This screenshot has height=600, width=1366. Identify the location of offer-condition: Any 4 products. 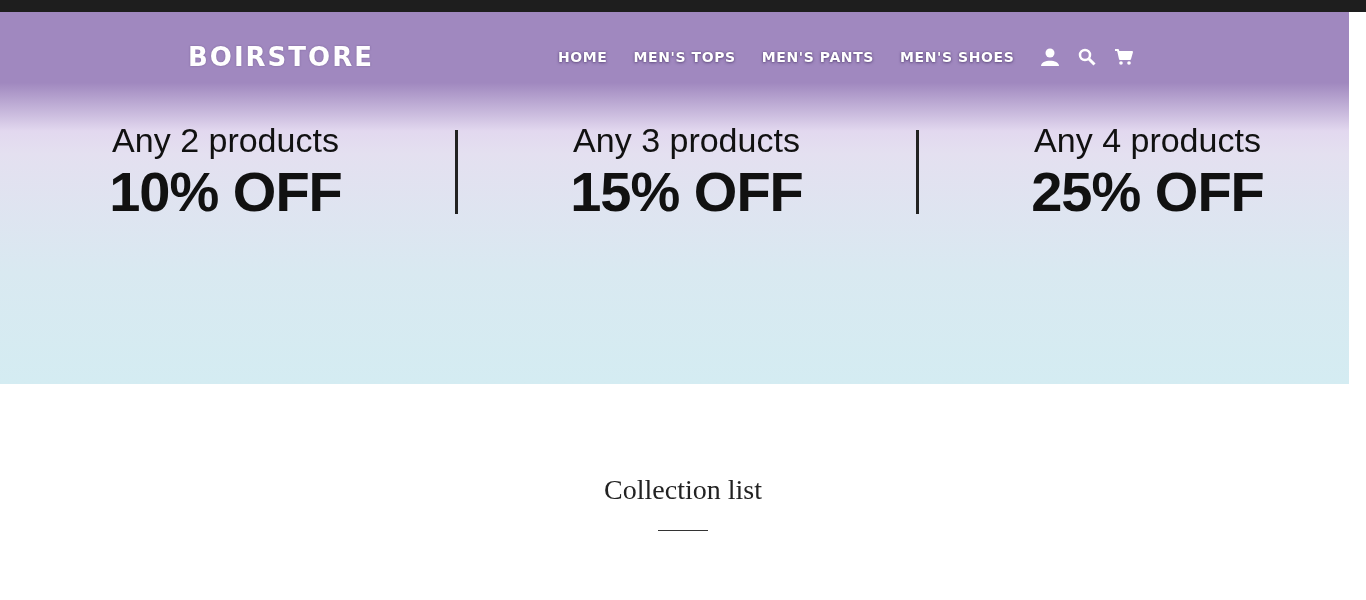
(1147, 140).